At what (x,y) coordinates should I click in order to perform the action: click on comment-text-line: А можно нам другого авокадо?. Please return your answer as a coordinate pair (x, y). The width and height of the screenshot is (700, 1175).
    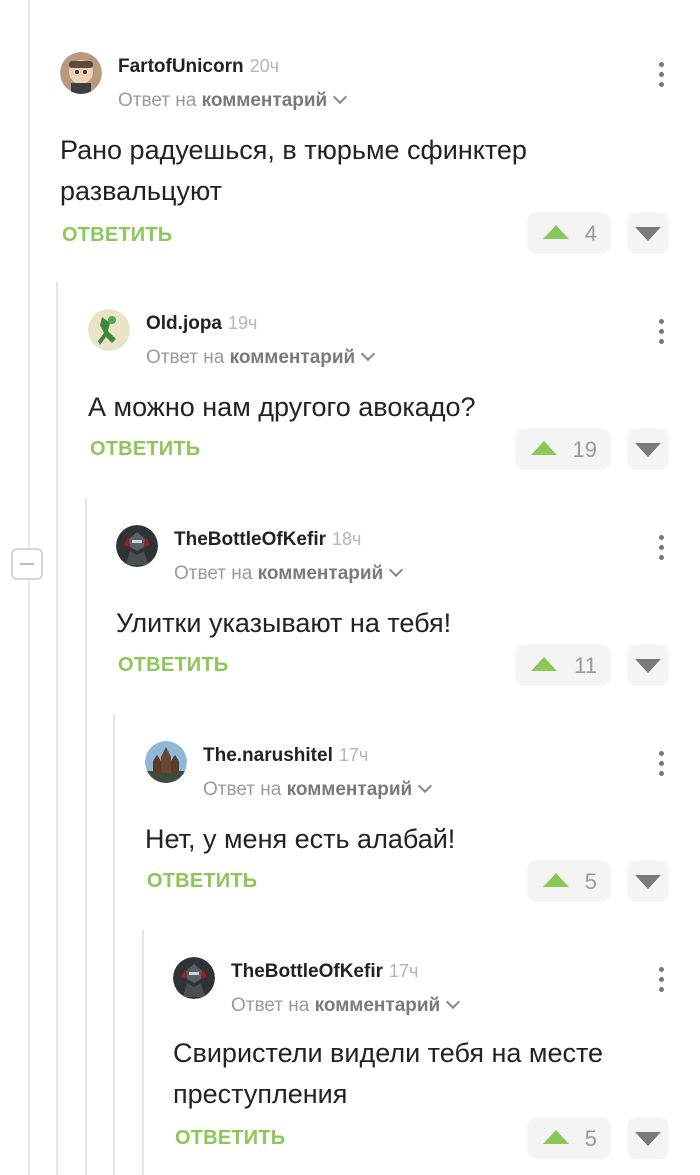
    Looking at the image, I should click on (282, 407).